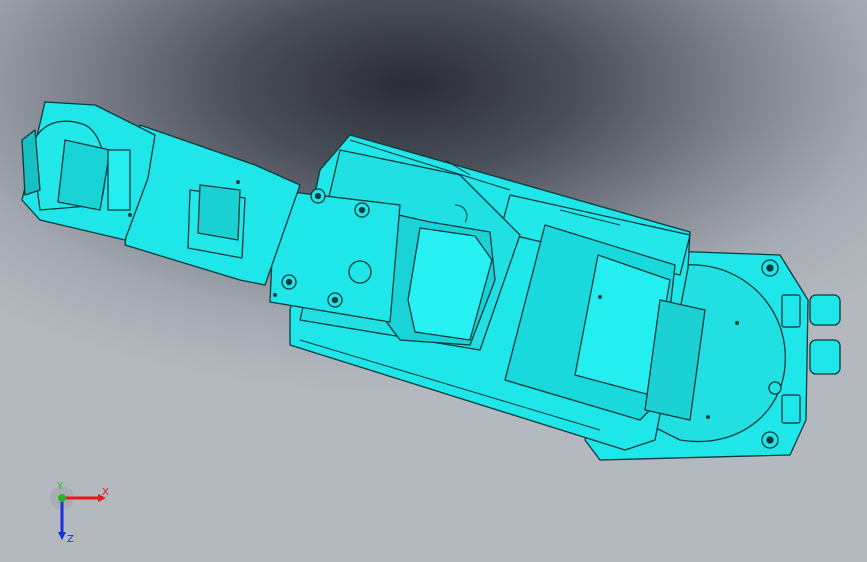 This screenshot has width=867, height=562. Describe the element at coordinates (62, 498) in the screenshot. I see `y-axis-dot` at that location.